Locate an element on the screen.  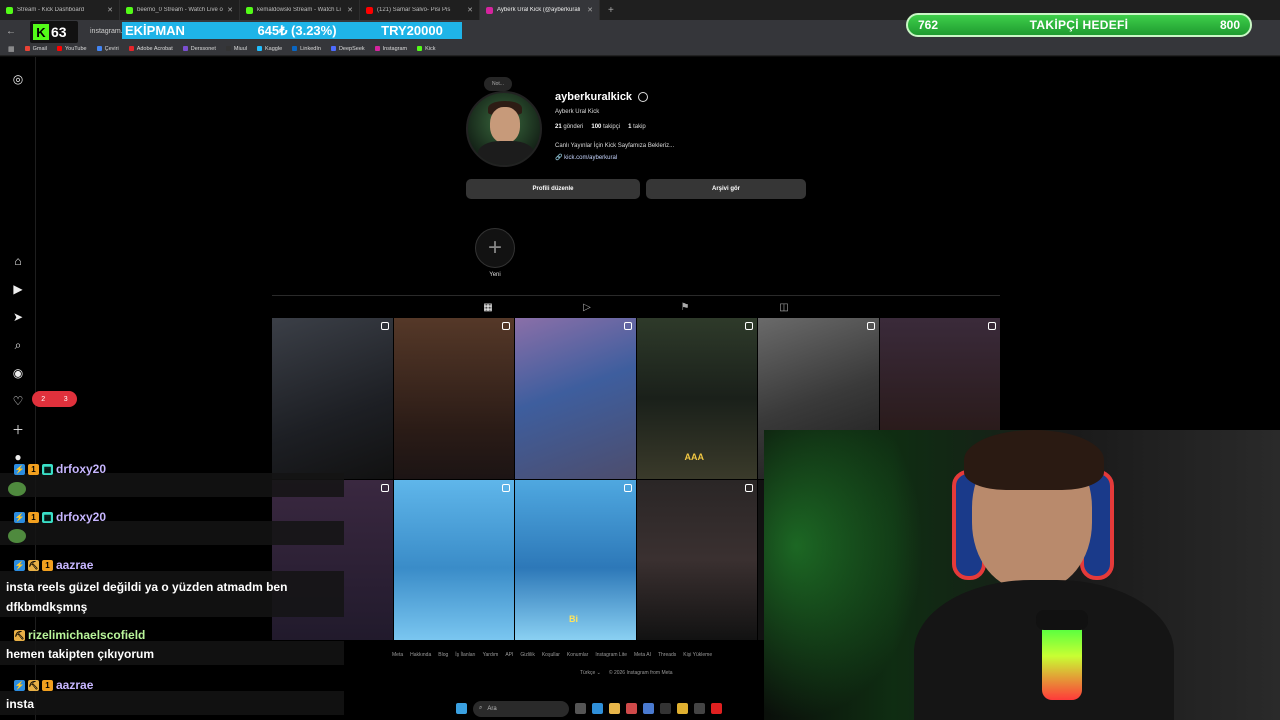
view-archive-button: Arşivi gör is located at coordinates (726, 189).